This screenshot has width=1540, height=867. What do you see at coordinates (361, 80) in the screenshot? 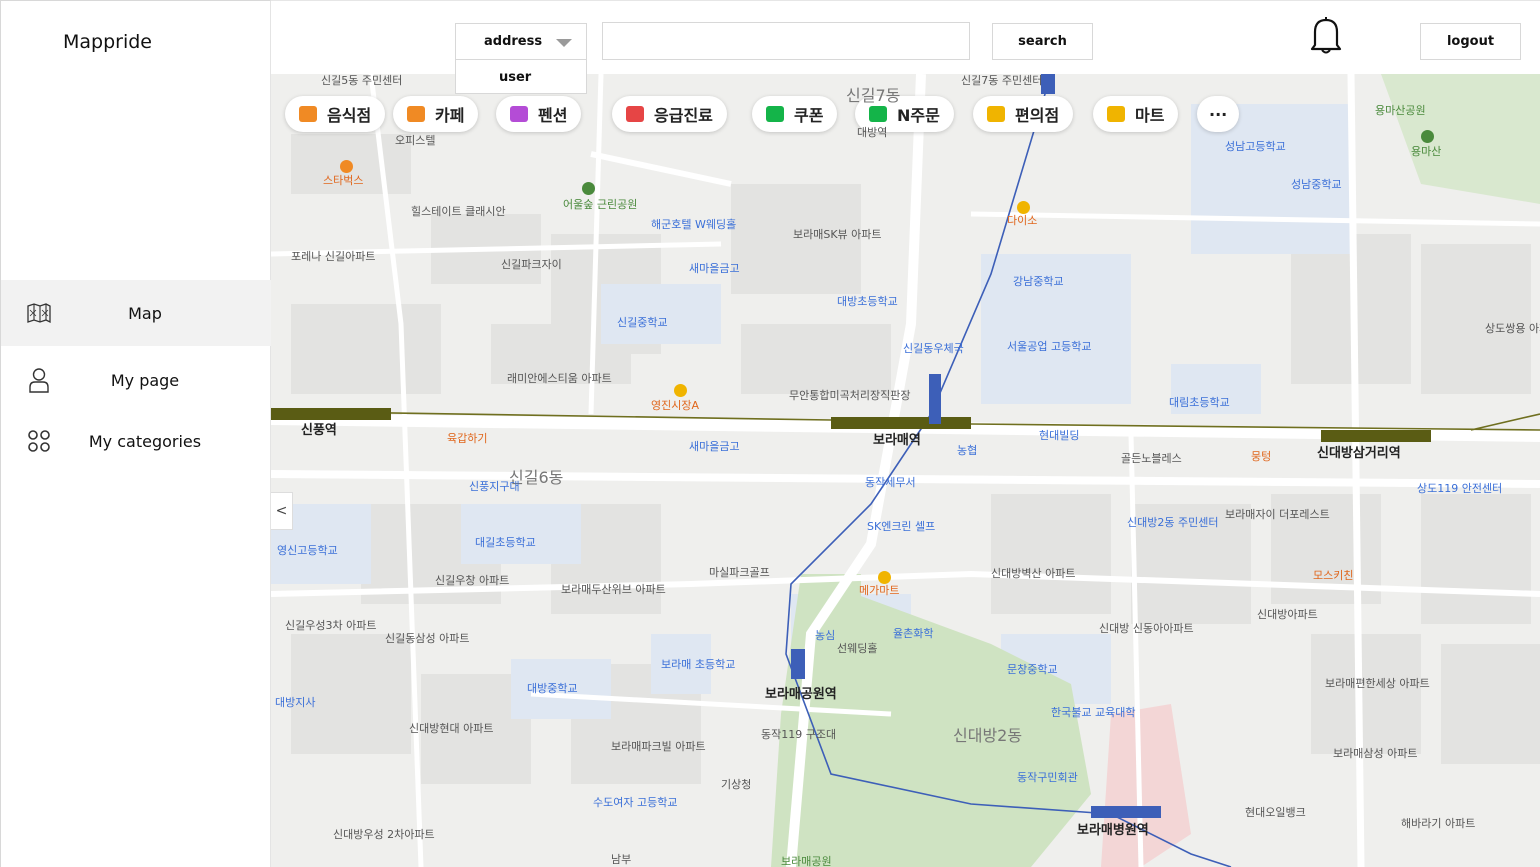
I see `map-poi: 신길5동 주민센터` at bounding box center [361, 80].